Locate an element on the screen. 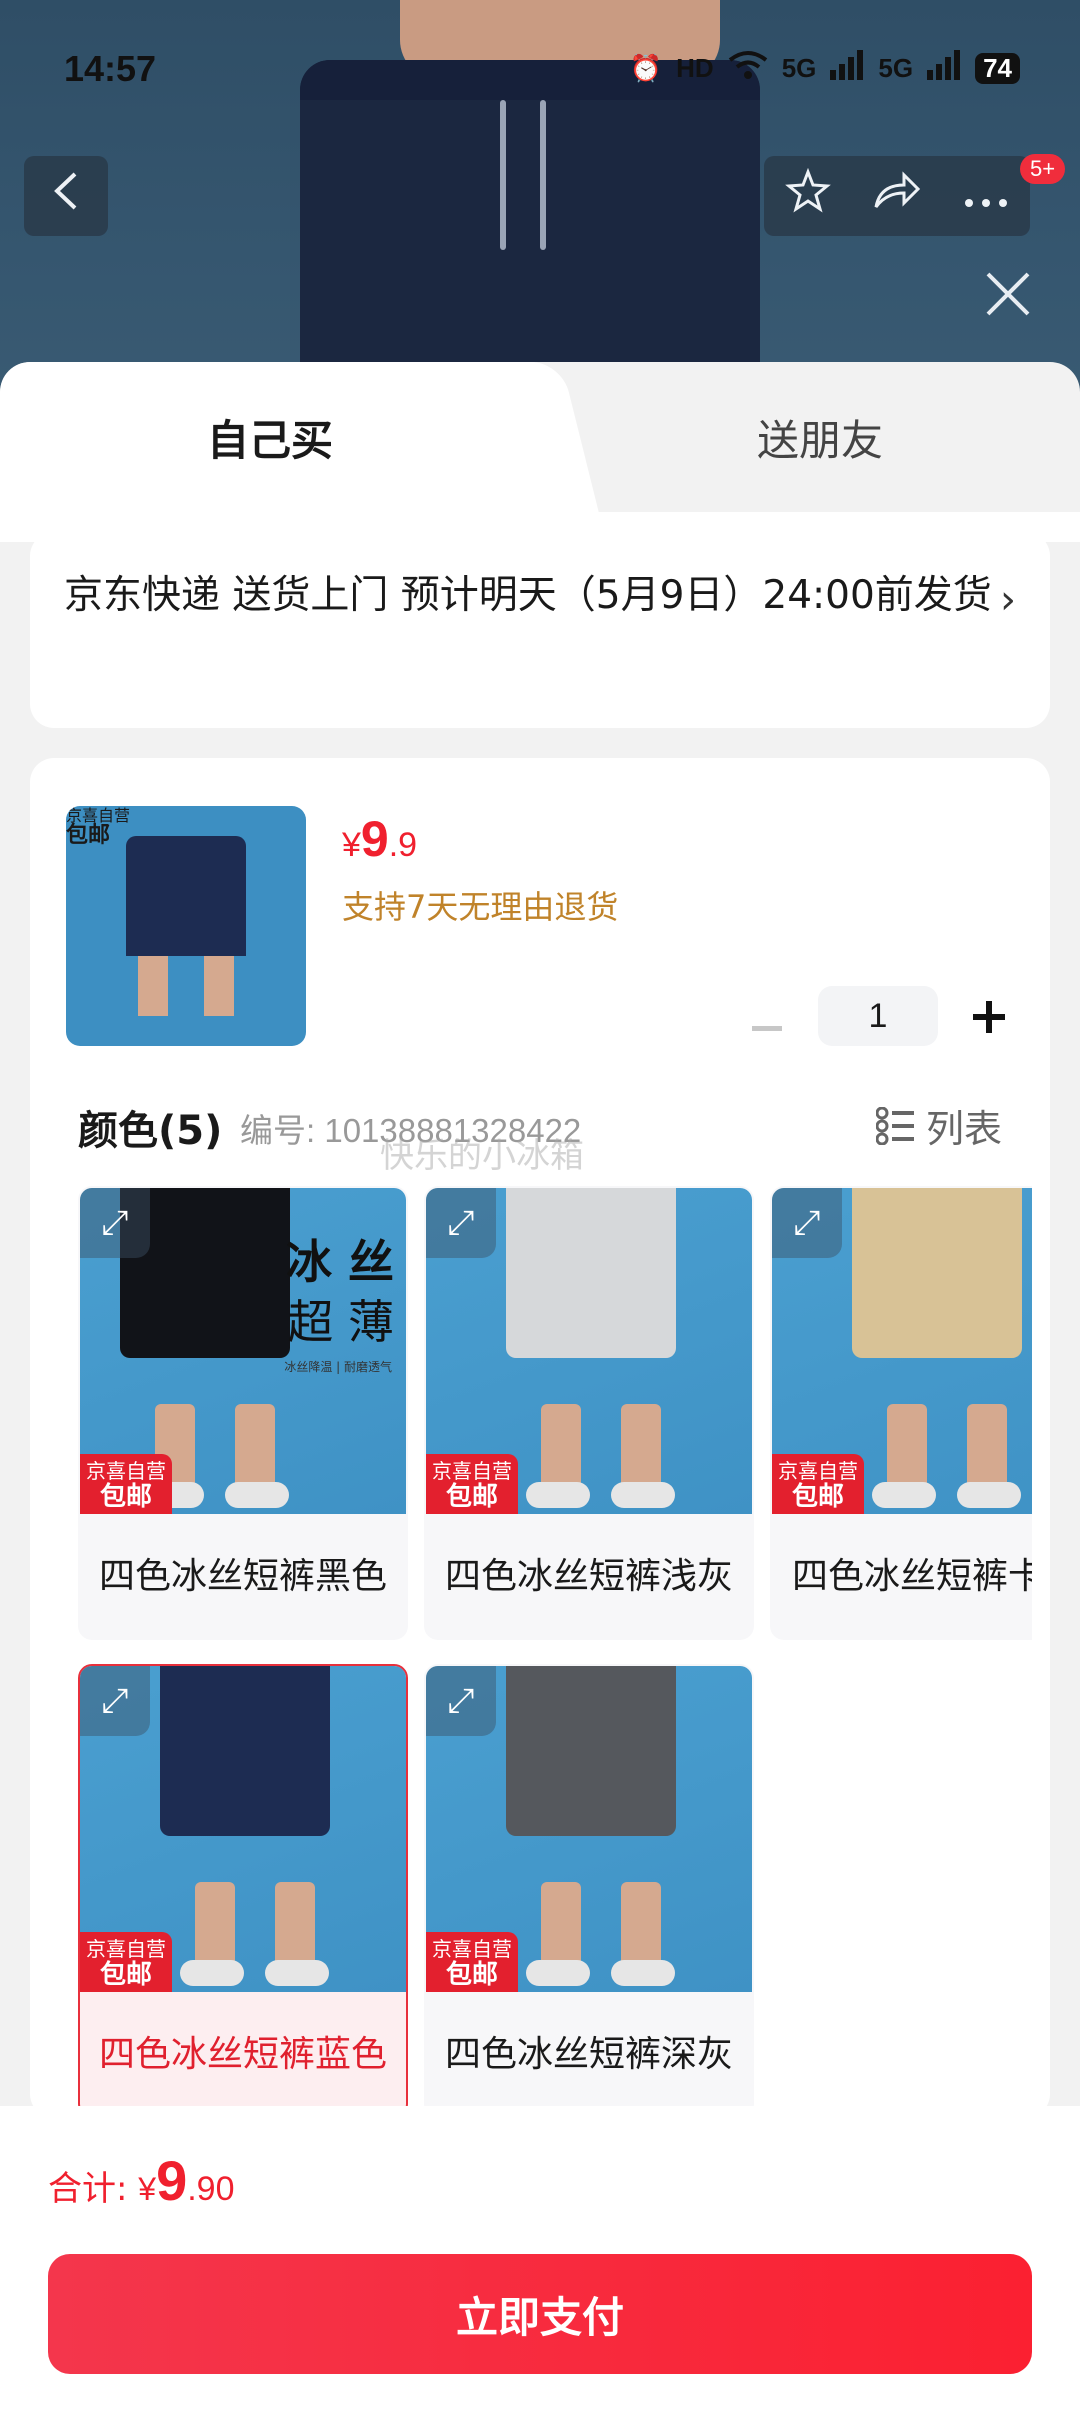 Image resolution: width=1080 pixels, height=2412 pixels. favorite-button is located at coordinates (807, 195).